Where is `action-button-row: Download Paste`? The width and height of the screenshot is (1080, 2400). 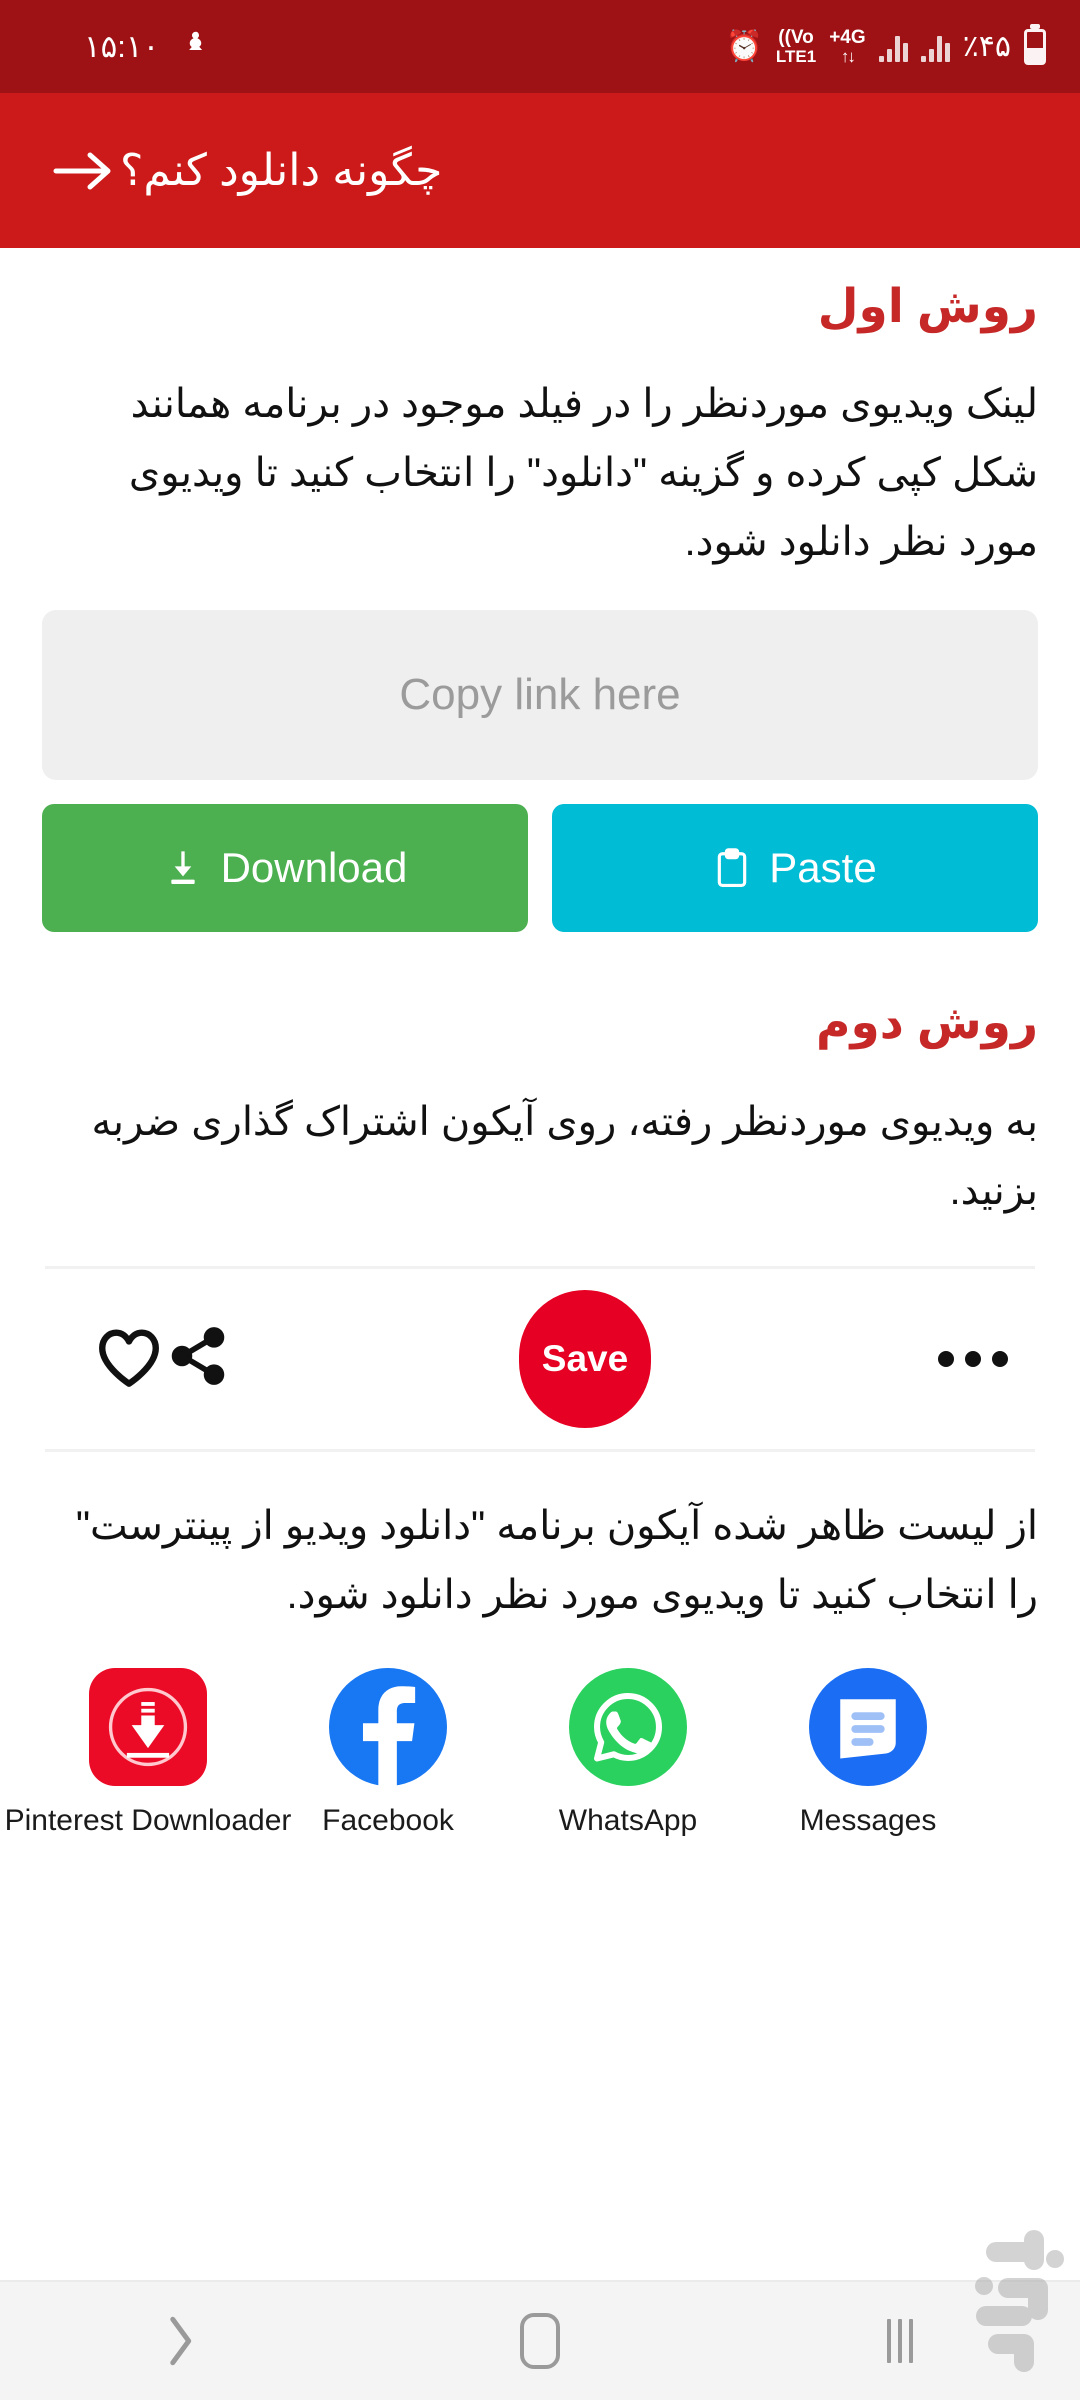
action-button-row: Download Paste is located at coordinates (540, 868).